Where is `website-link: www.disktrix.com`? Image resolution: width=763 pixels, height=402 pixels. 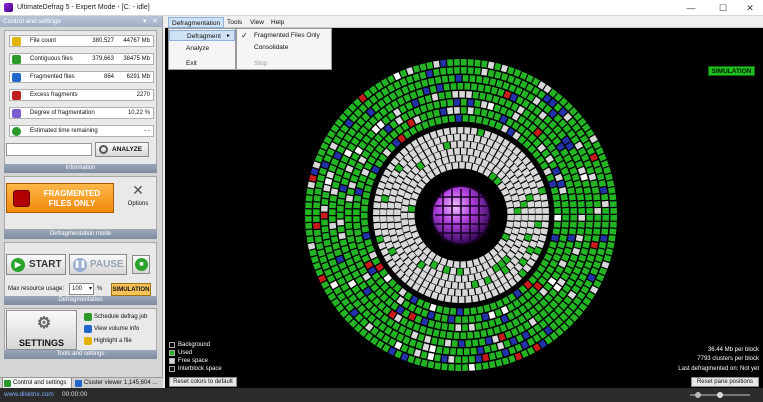 website-link: www.disktrix.com is located at coordinates (29, 395).